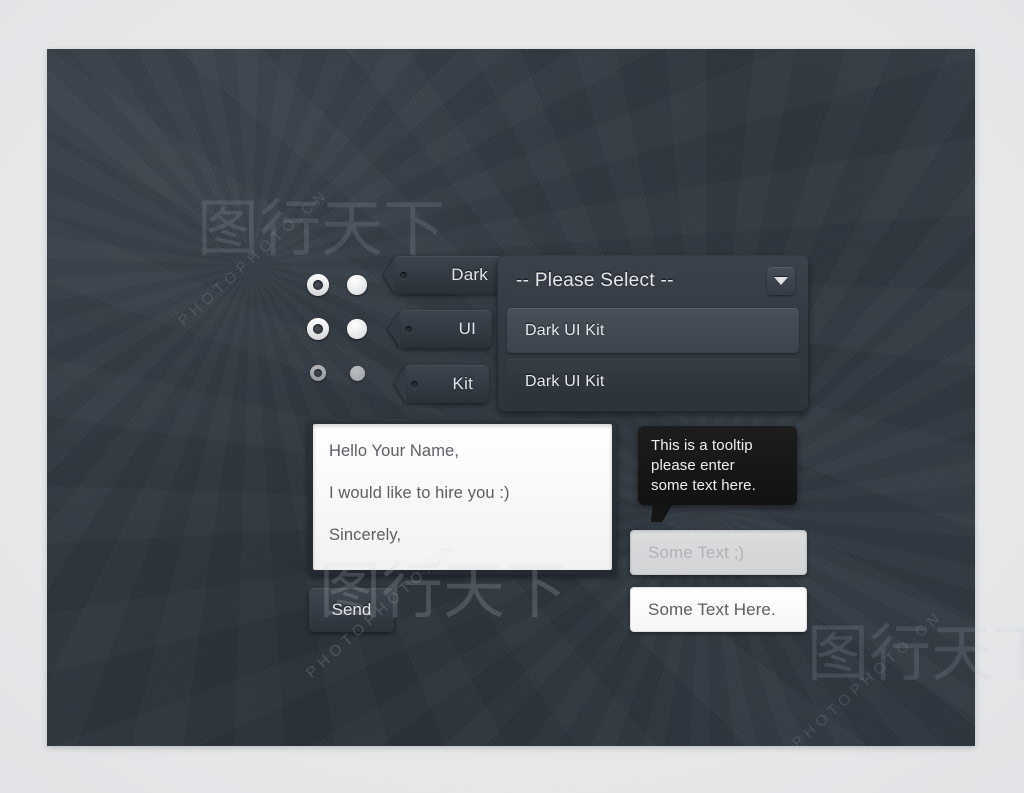 The image size is (1024, 793). I want to click on textarea-line: Hello Your Name,, so click(394, 451).